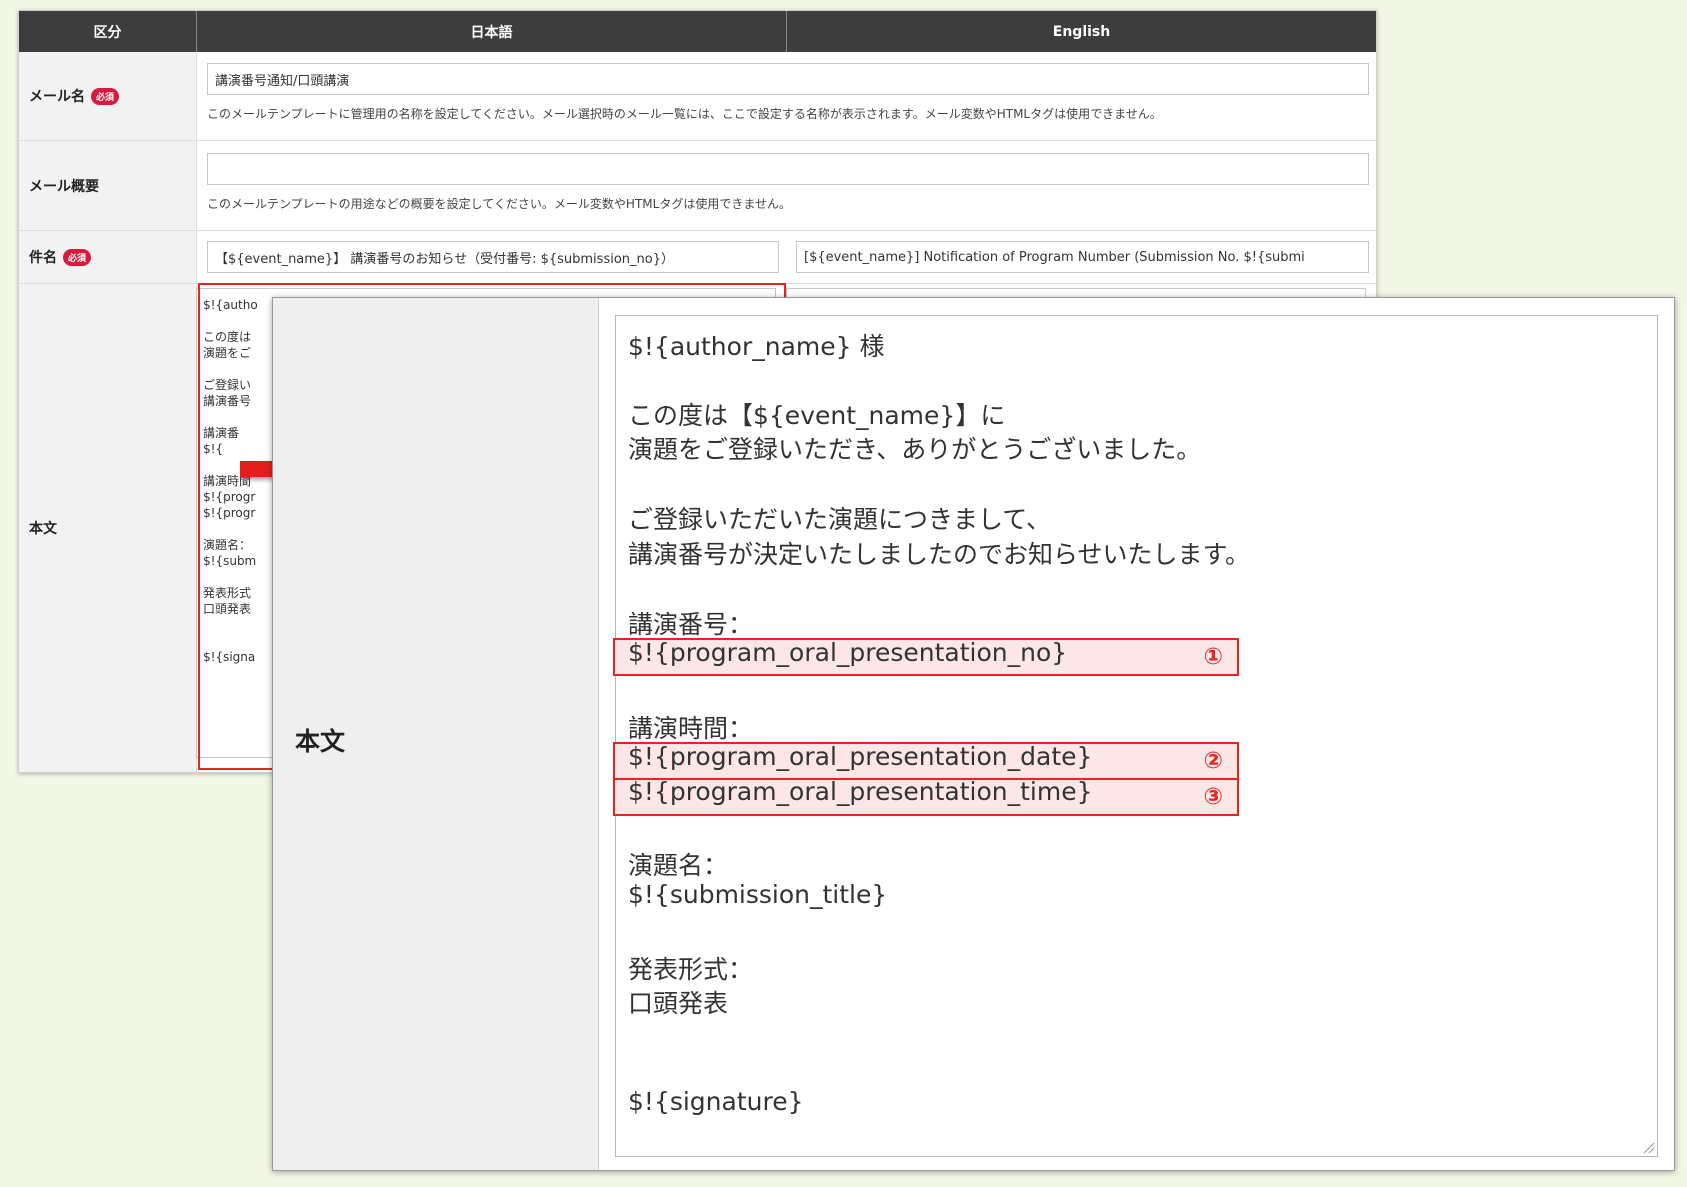 This screenshot has height=1187, width=1687. I want to click on row-label-body: 本文, so click(108, 528).